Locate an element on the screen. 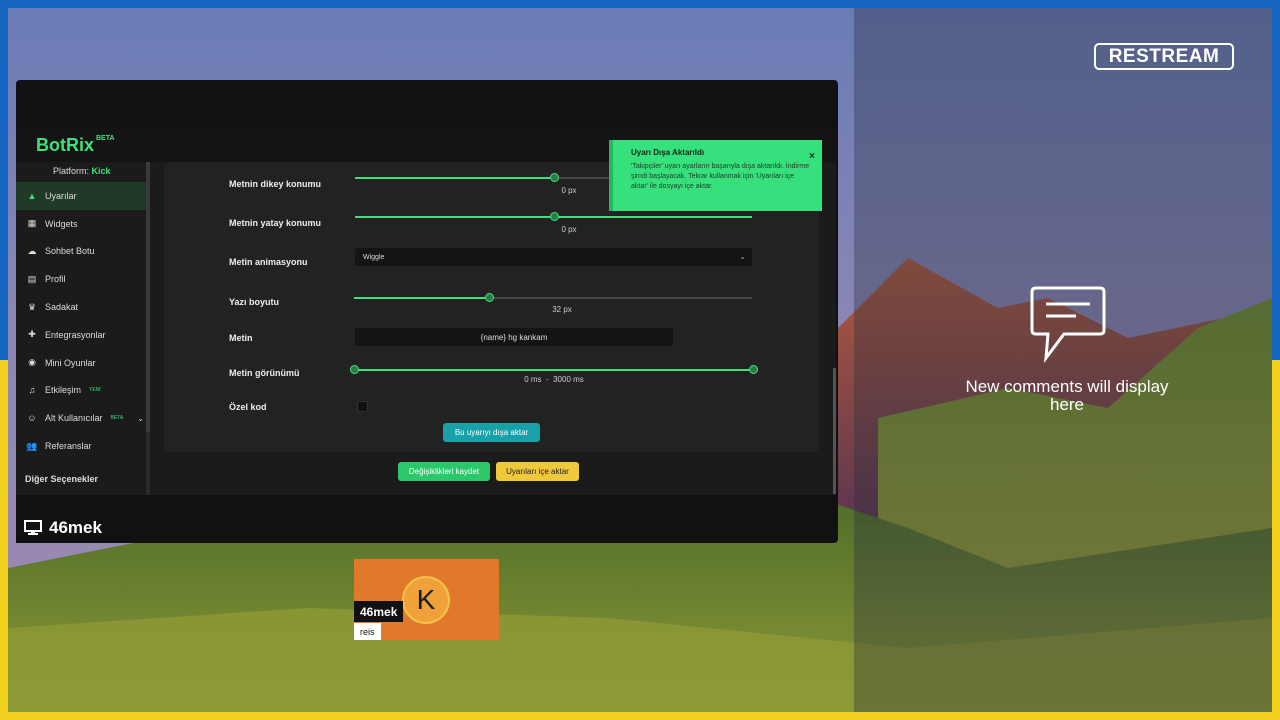  camera-name-tag: 46mek is located at coordinates (379, 611).